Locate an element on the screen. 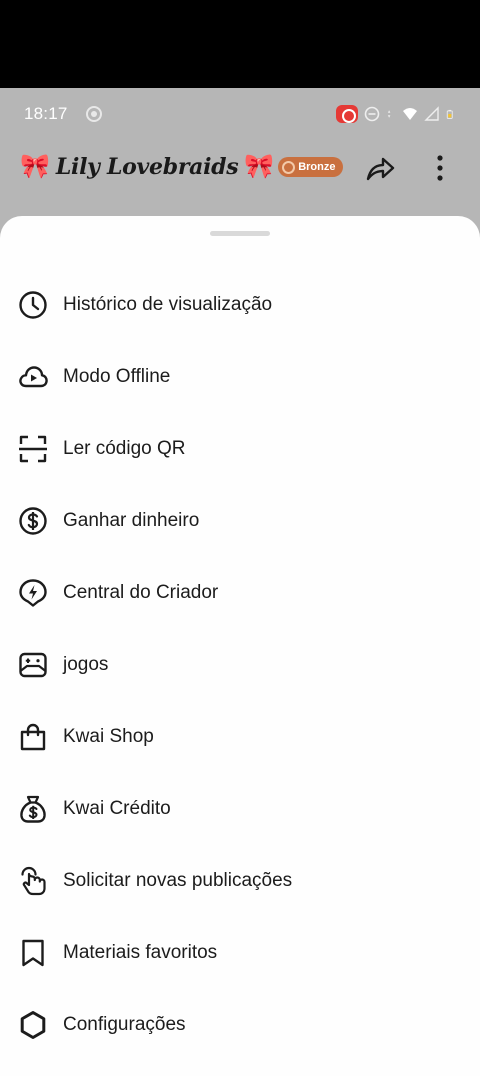 The image size is (480, 1076). menu-item-favorite-materials: Materiais favoritos is located at coordinates (240, 953).